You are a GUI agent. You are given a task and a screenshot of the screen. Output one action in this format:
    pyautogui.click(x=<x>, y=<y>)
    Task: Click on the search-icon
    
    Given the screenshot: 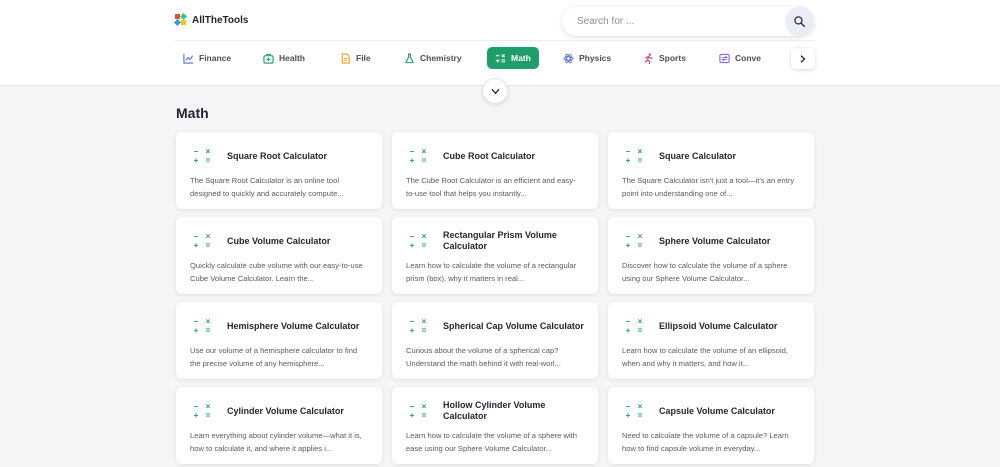 What is the action you would take?
    pyautogui.click(x=800, y=22)
    